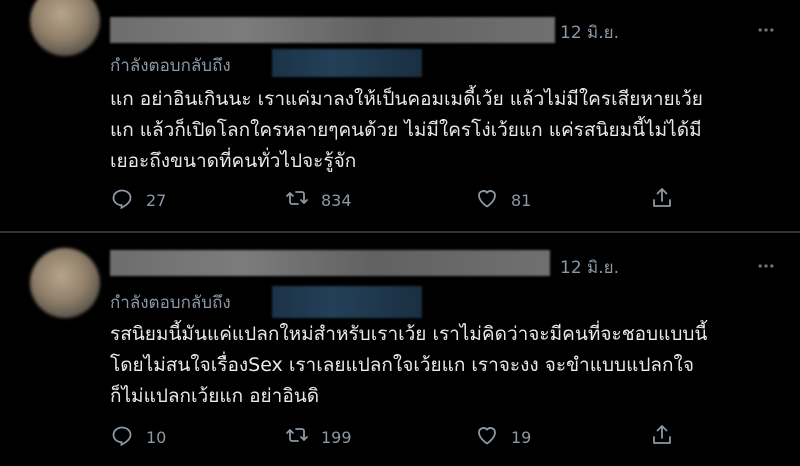 Image resolution: width=800 pixels, height=466 pixels. I want to click on reply-button: 27, so click(138, 200).